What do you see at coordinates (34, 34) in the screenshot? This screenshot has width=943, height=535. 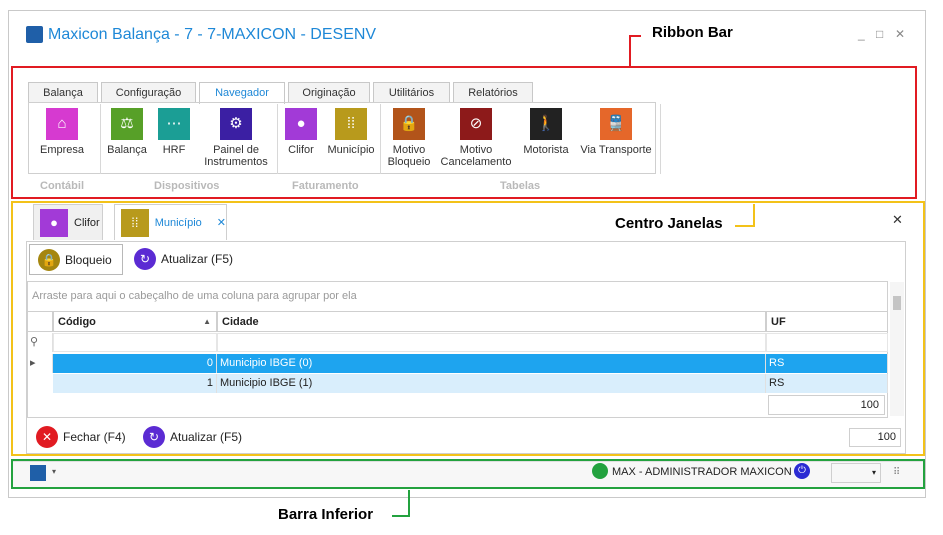 I see `app-logo-icon` at bounding box center [34, 34].